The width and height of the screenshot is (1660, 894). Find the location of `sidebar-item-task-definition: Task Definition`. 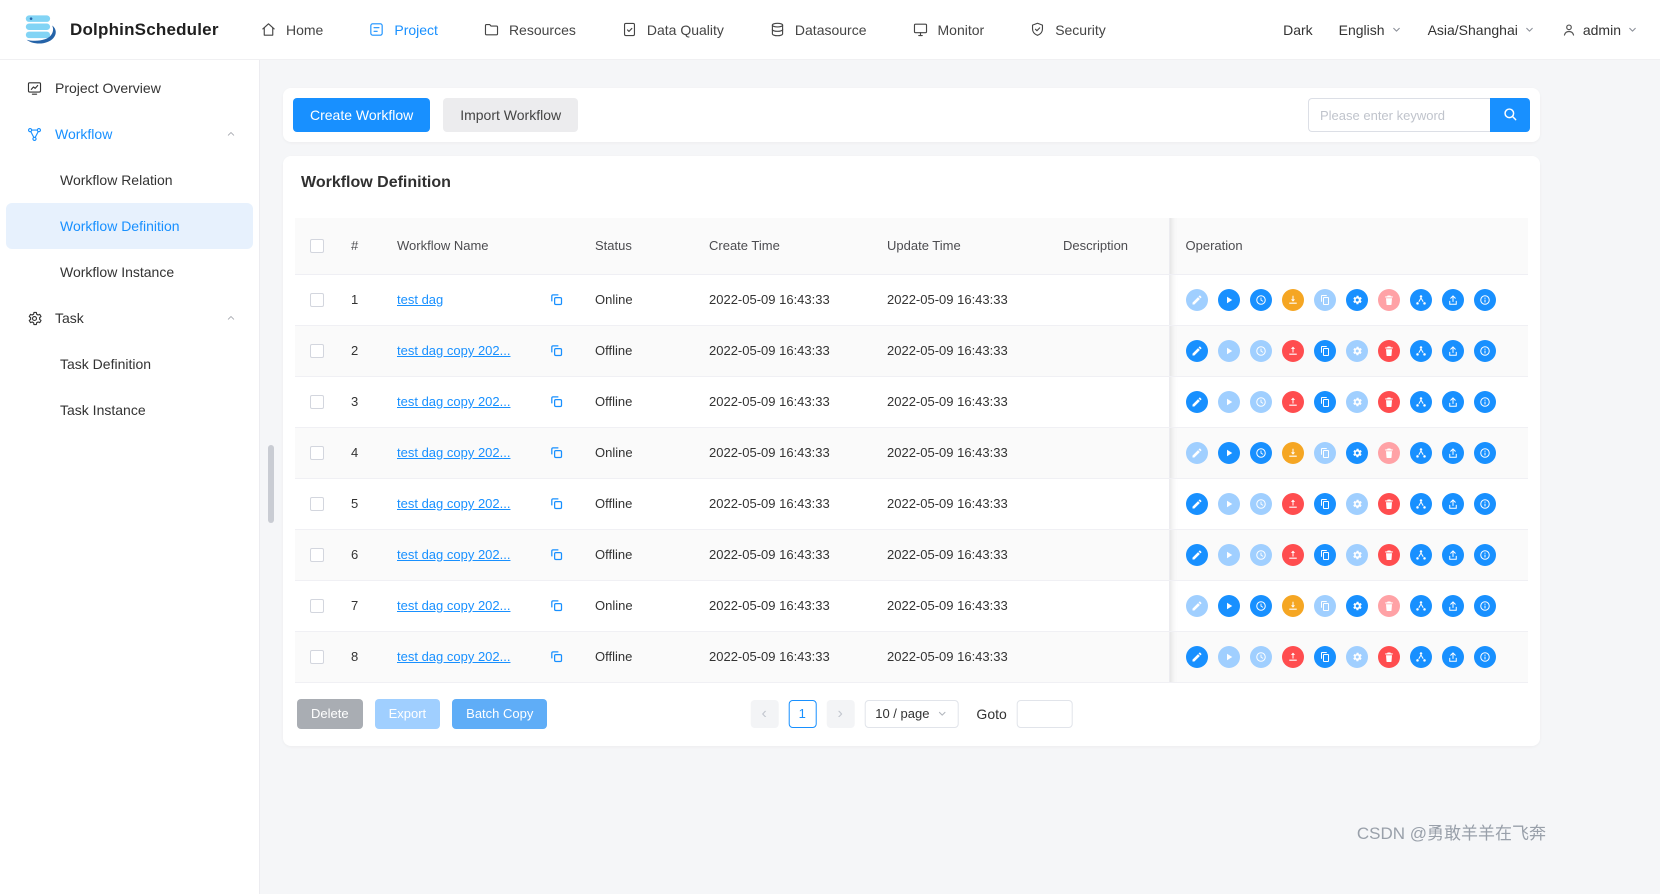

sidebar-item-task-definition: Task Definition is located at coordinates (129, 364).